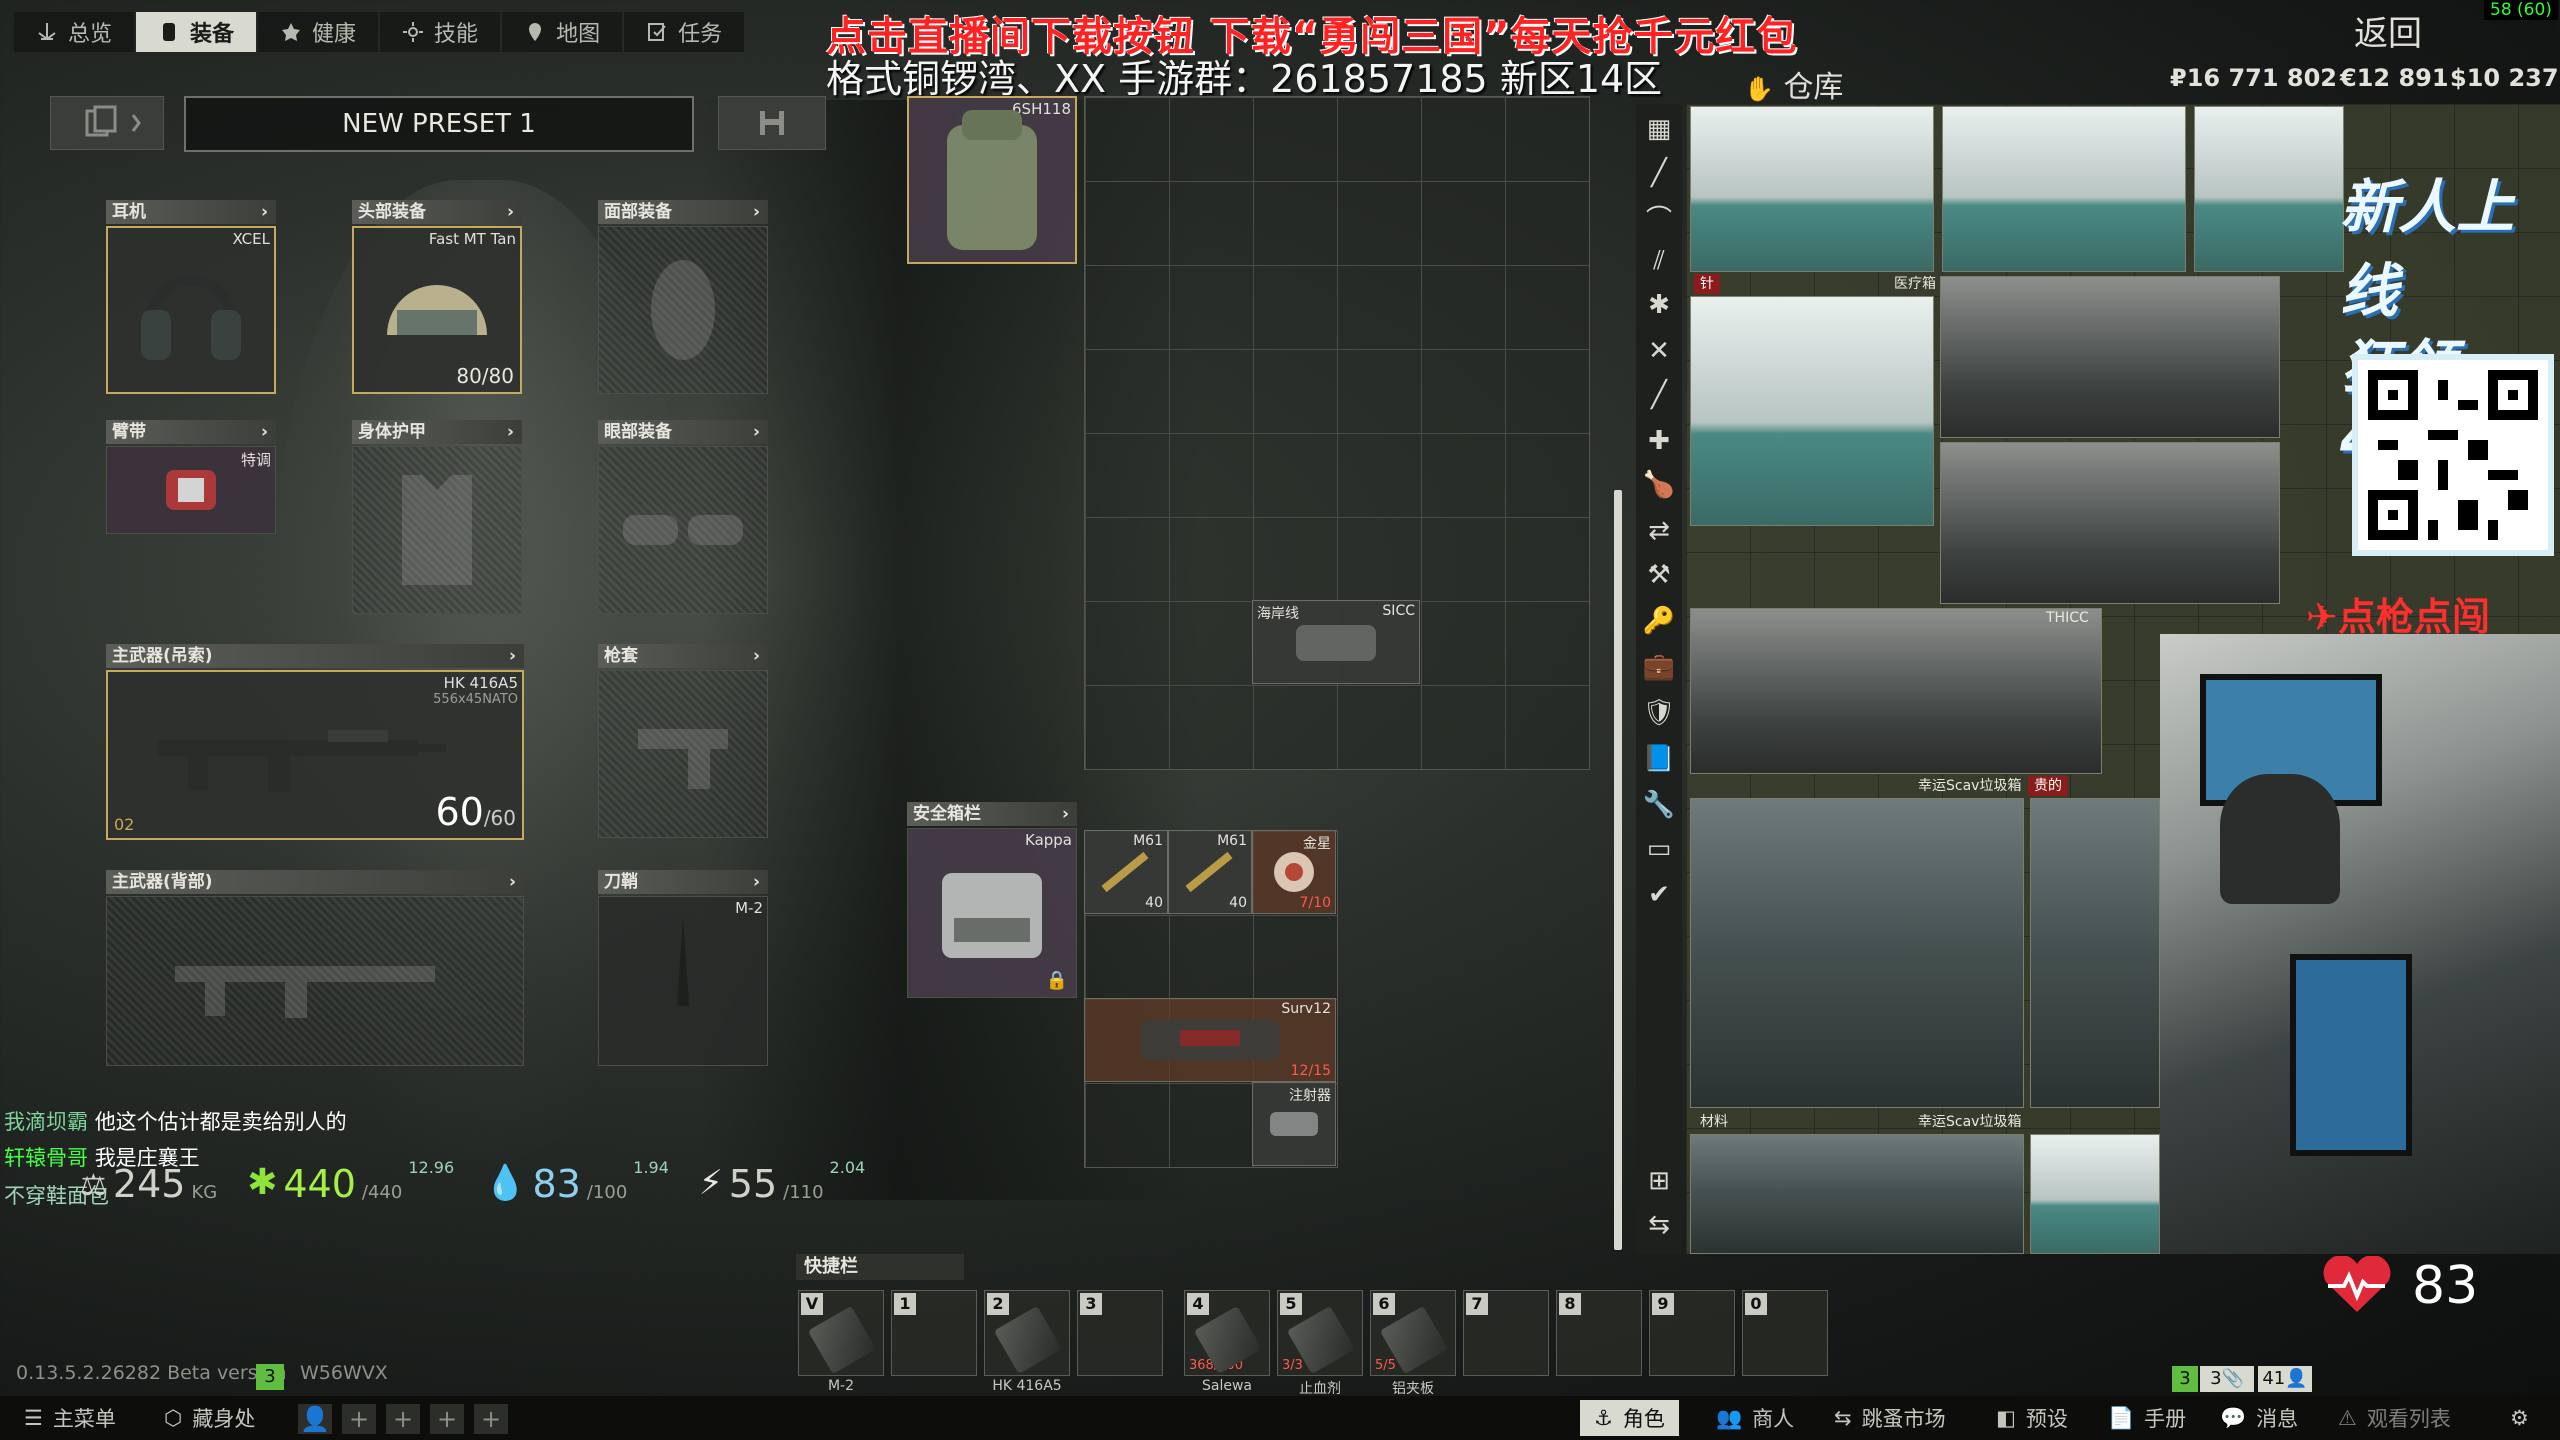 Image resolution: width=2560 pixels, height=1440 pixels. I want to click on inventory-scrollbar, so click(1618, 870).